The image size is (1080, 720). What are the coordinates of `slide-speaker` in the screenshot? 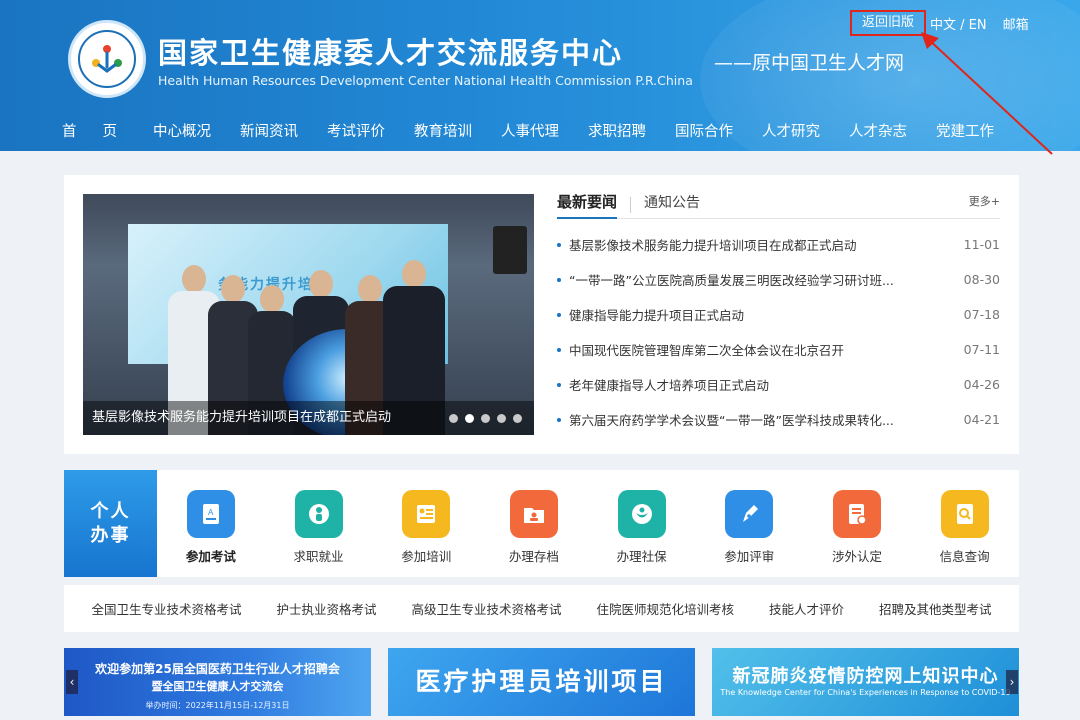 It's located at (510, 250).